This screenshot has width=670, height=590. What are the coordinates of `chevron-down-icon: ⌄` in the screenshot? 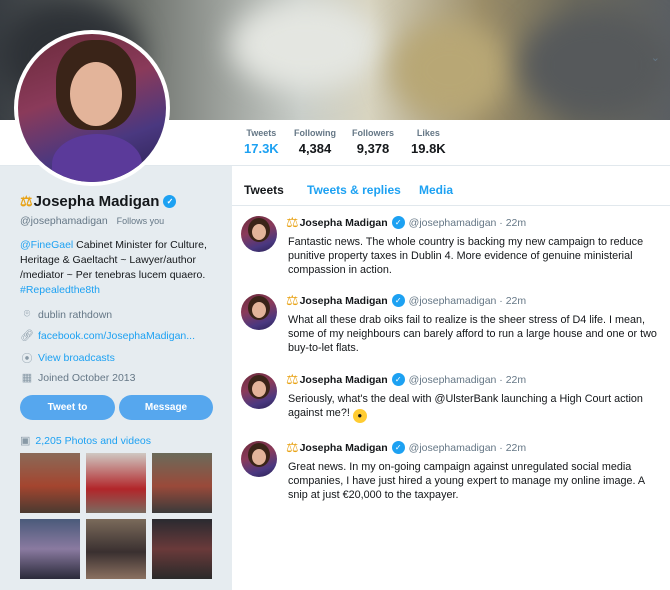 It's located at (655, 57).